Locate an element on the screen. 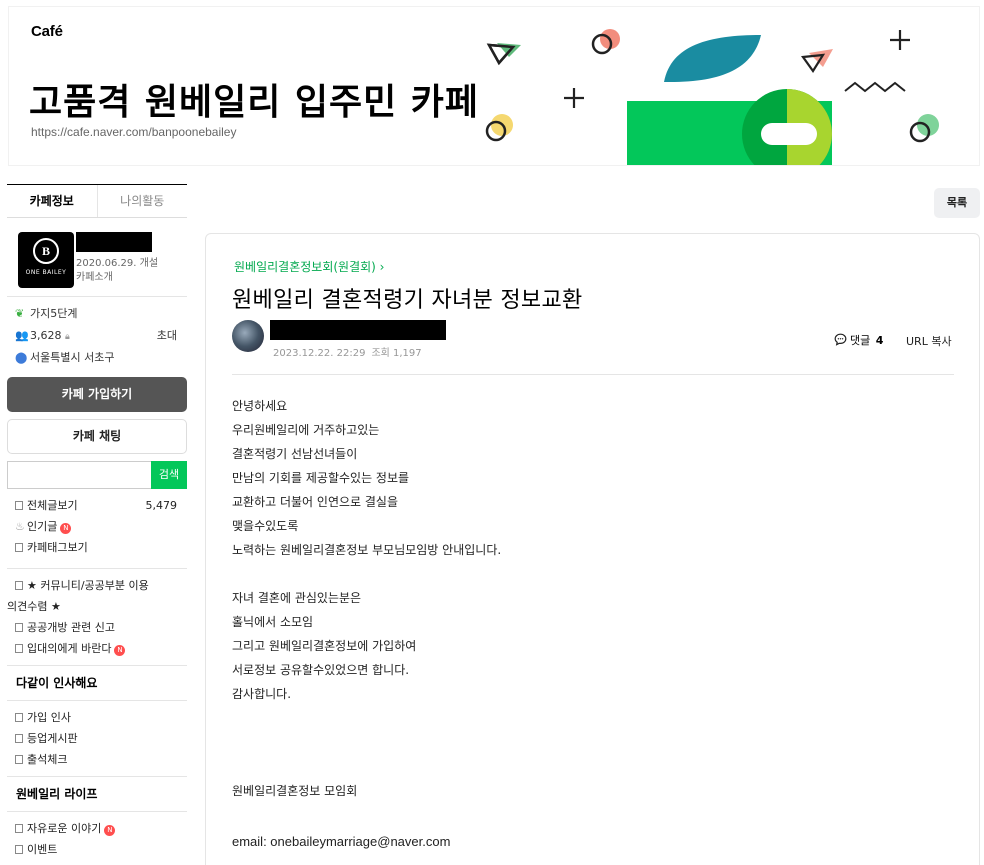  post-views: 조회 1,197 is located at coordinates (396, 353).